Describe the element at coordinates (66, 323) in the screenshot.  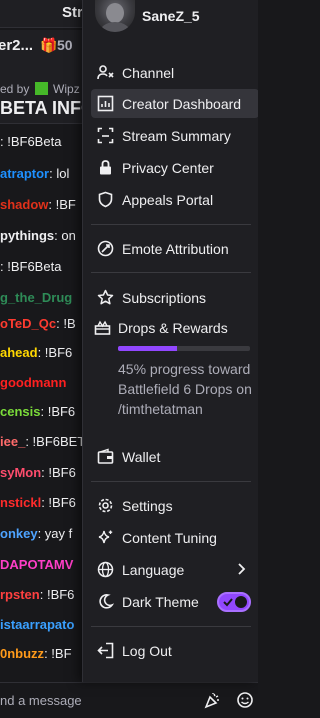
I see `message-text: : !B` at that location.